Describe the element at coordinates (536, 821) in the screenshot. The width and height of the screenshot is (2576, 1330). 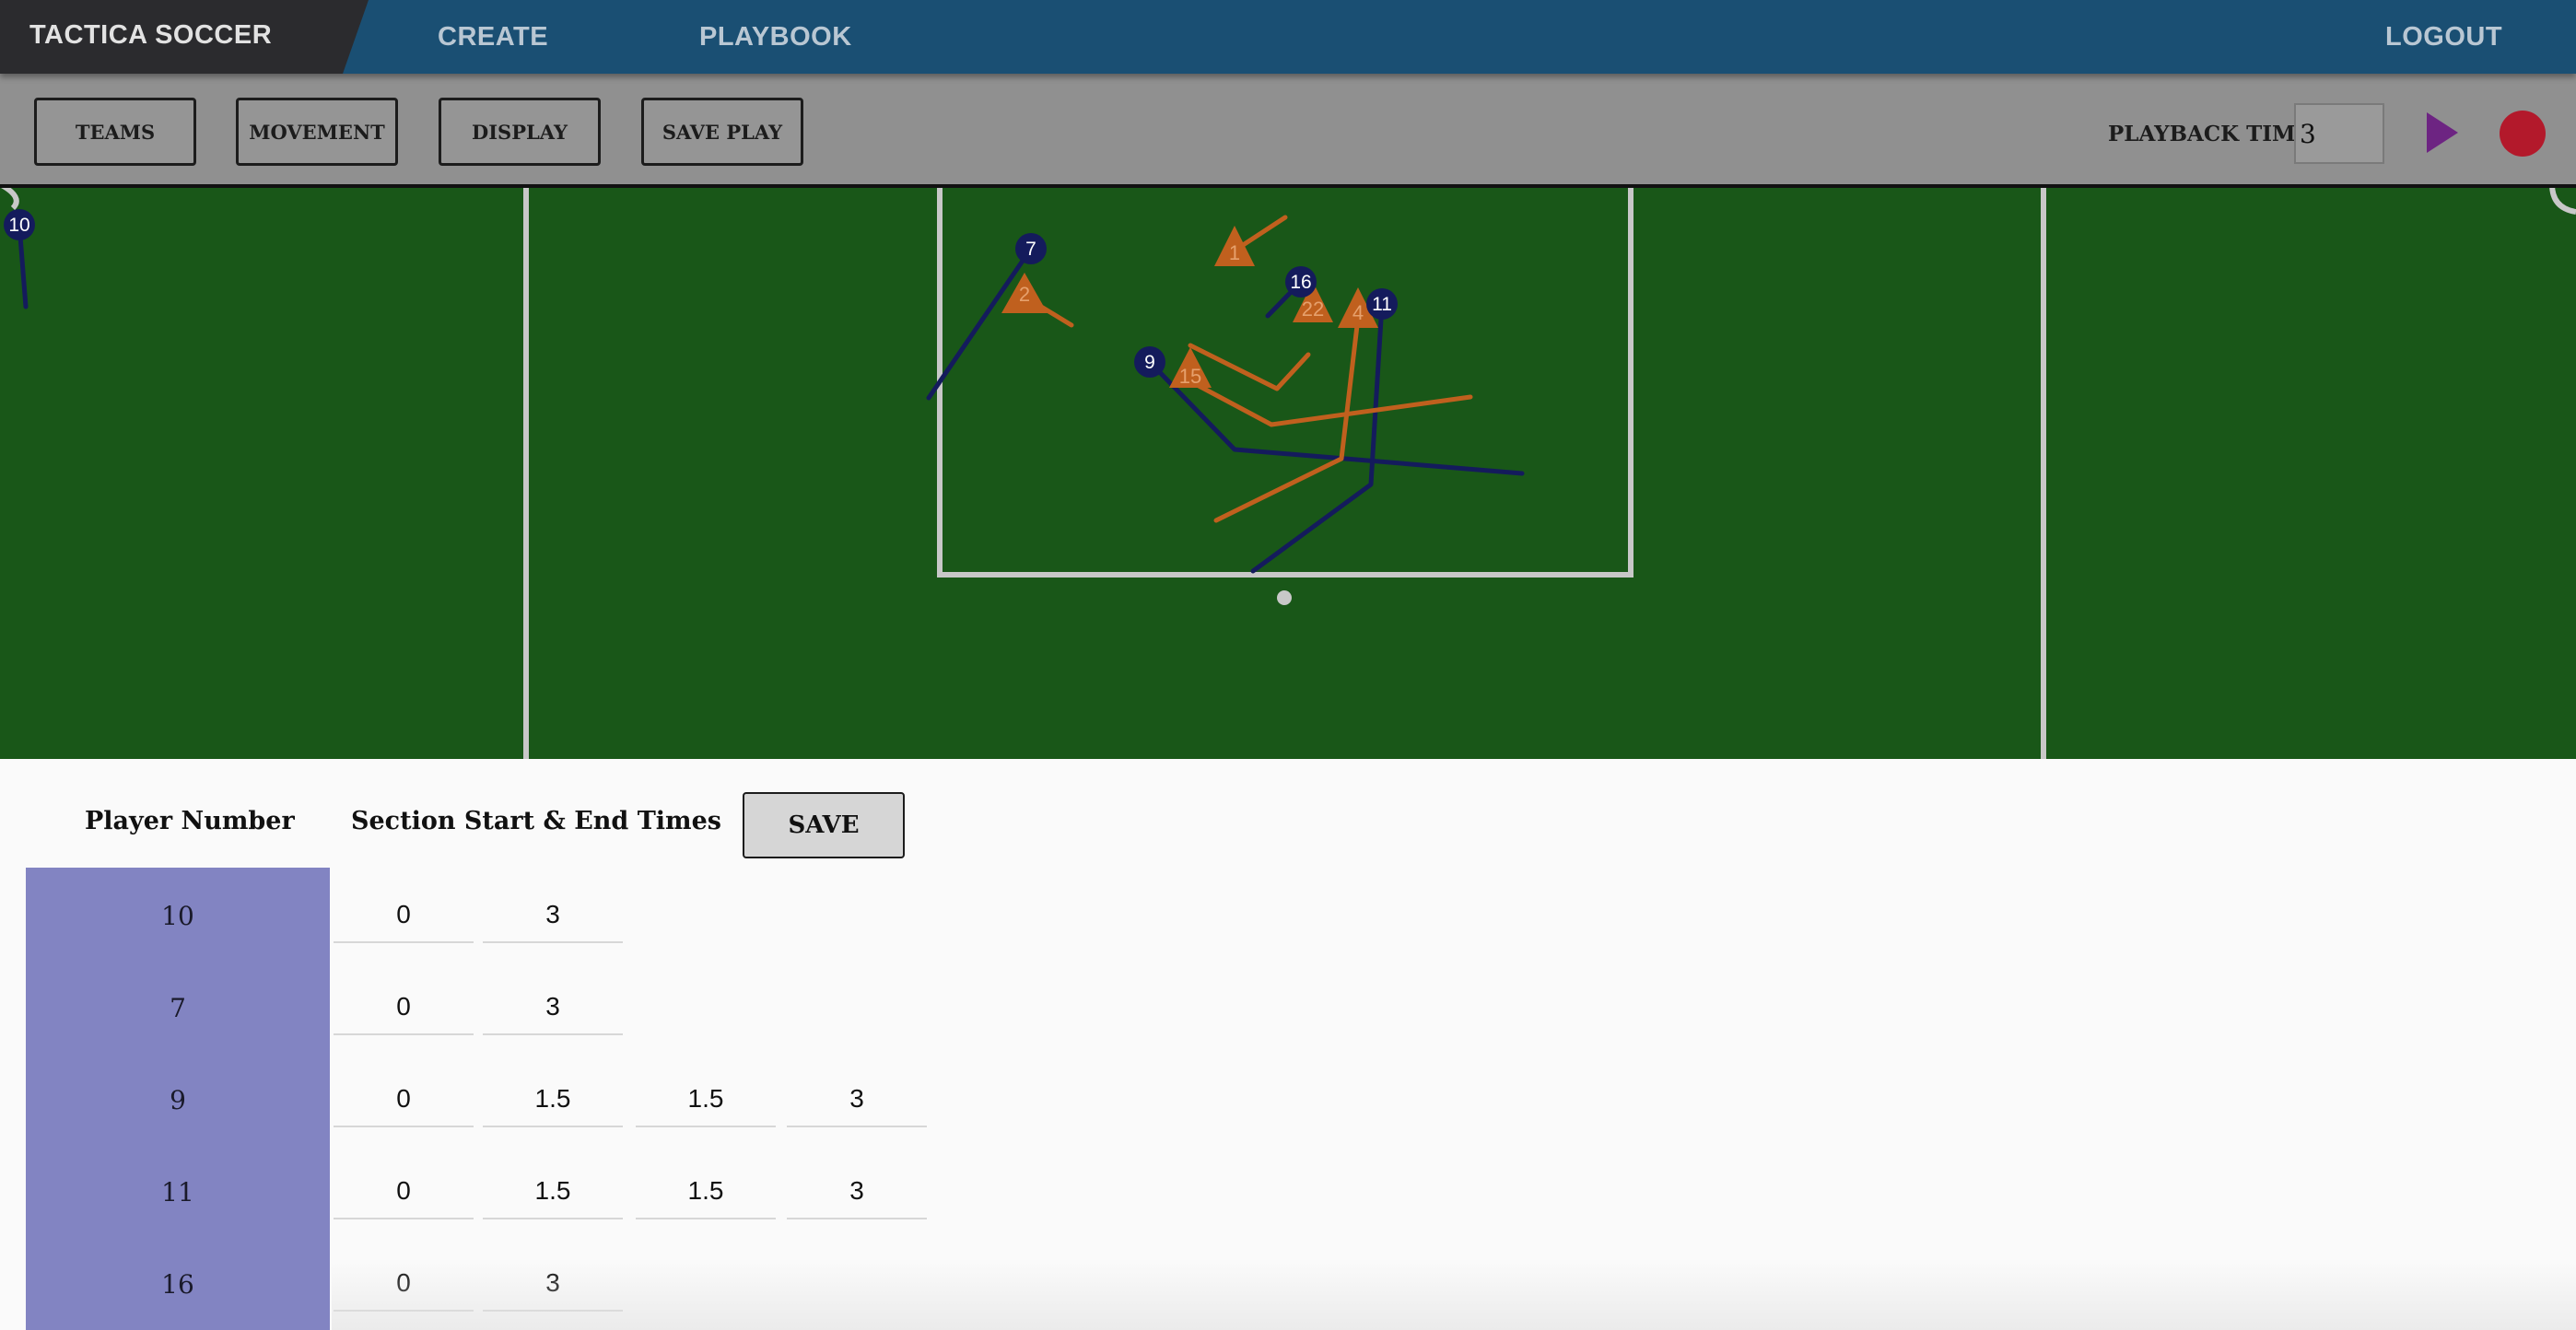
I see `section-times-header: Section Start & End Times` at that location.